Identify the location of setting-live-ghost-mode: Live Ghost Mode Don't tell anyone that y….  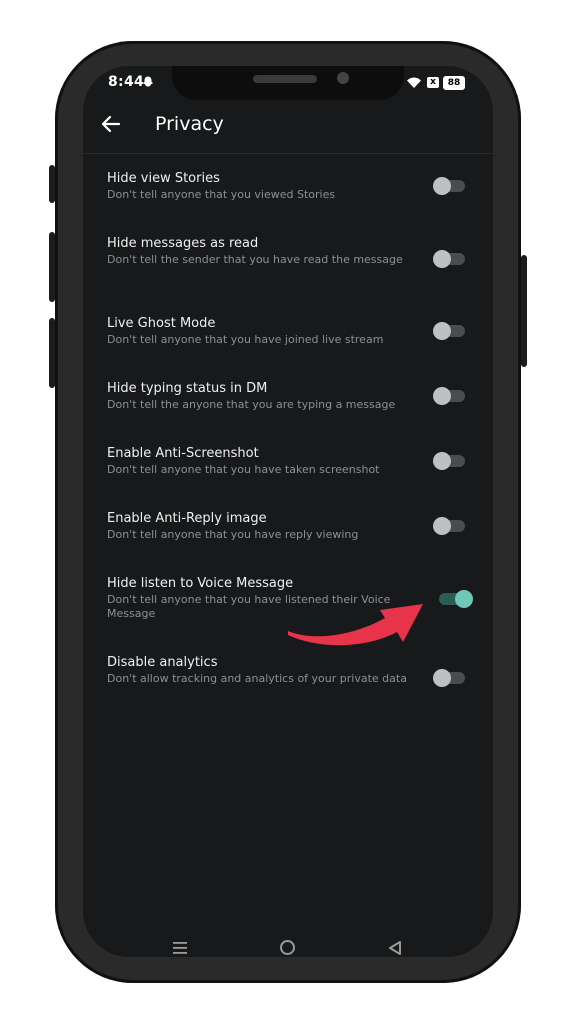
(297, 331).